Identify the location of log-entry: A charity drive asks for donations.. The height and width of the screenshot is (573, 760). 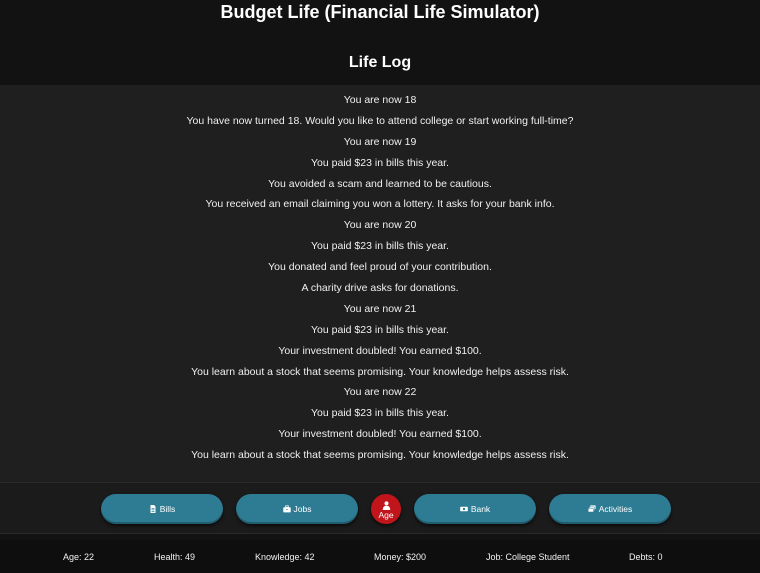
(380, 288).